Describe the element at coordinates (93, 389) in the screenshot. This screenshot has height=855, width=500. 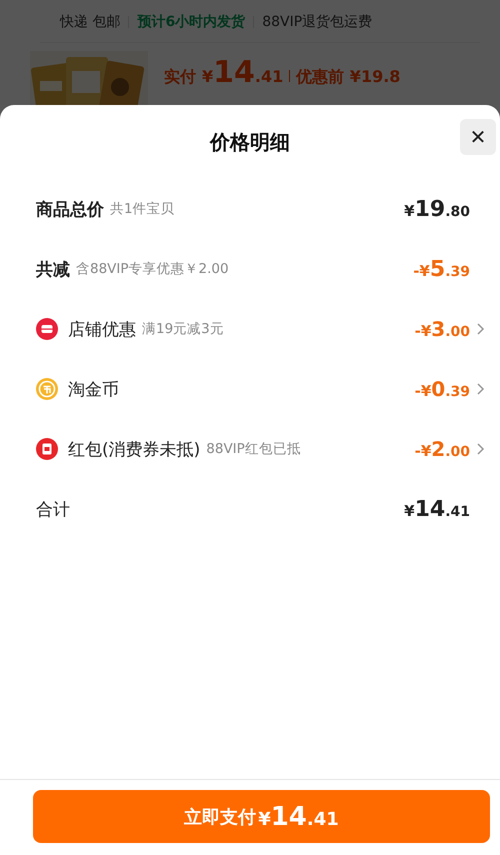
I see `row-label: 淘金币` at that location.